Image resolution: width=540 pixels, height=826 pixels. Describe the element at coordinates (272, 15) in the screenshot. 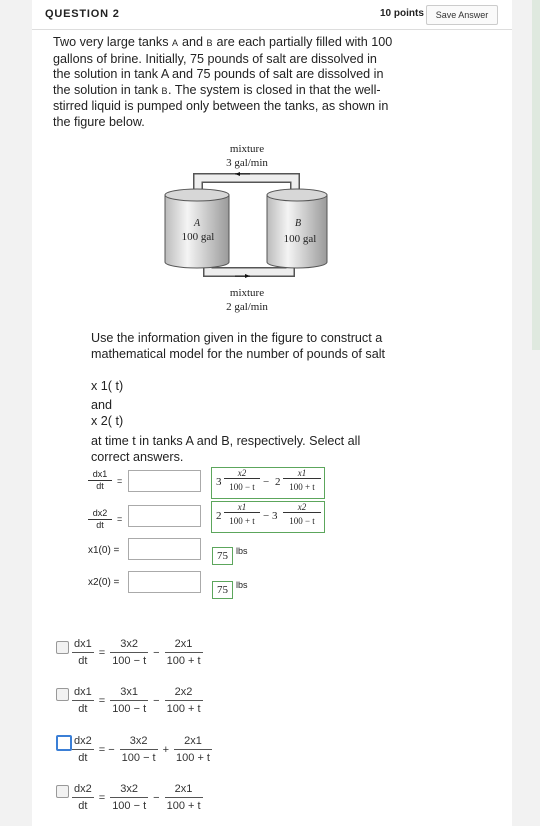

I see `question-header: QUESTION 2 10 points Save Answer` at that location.